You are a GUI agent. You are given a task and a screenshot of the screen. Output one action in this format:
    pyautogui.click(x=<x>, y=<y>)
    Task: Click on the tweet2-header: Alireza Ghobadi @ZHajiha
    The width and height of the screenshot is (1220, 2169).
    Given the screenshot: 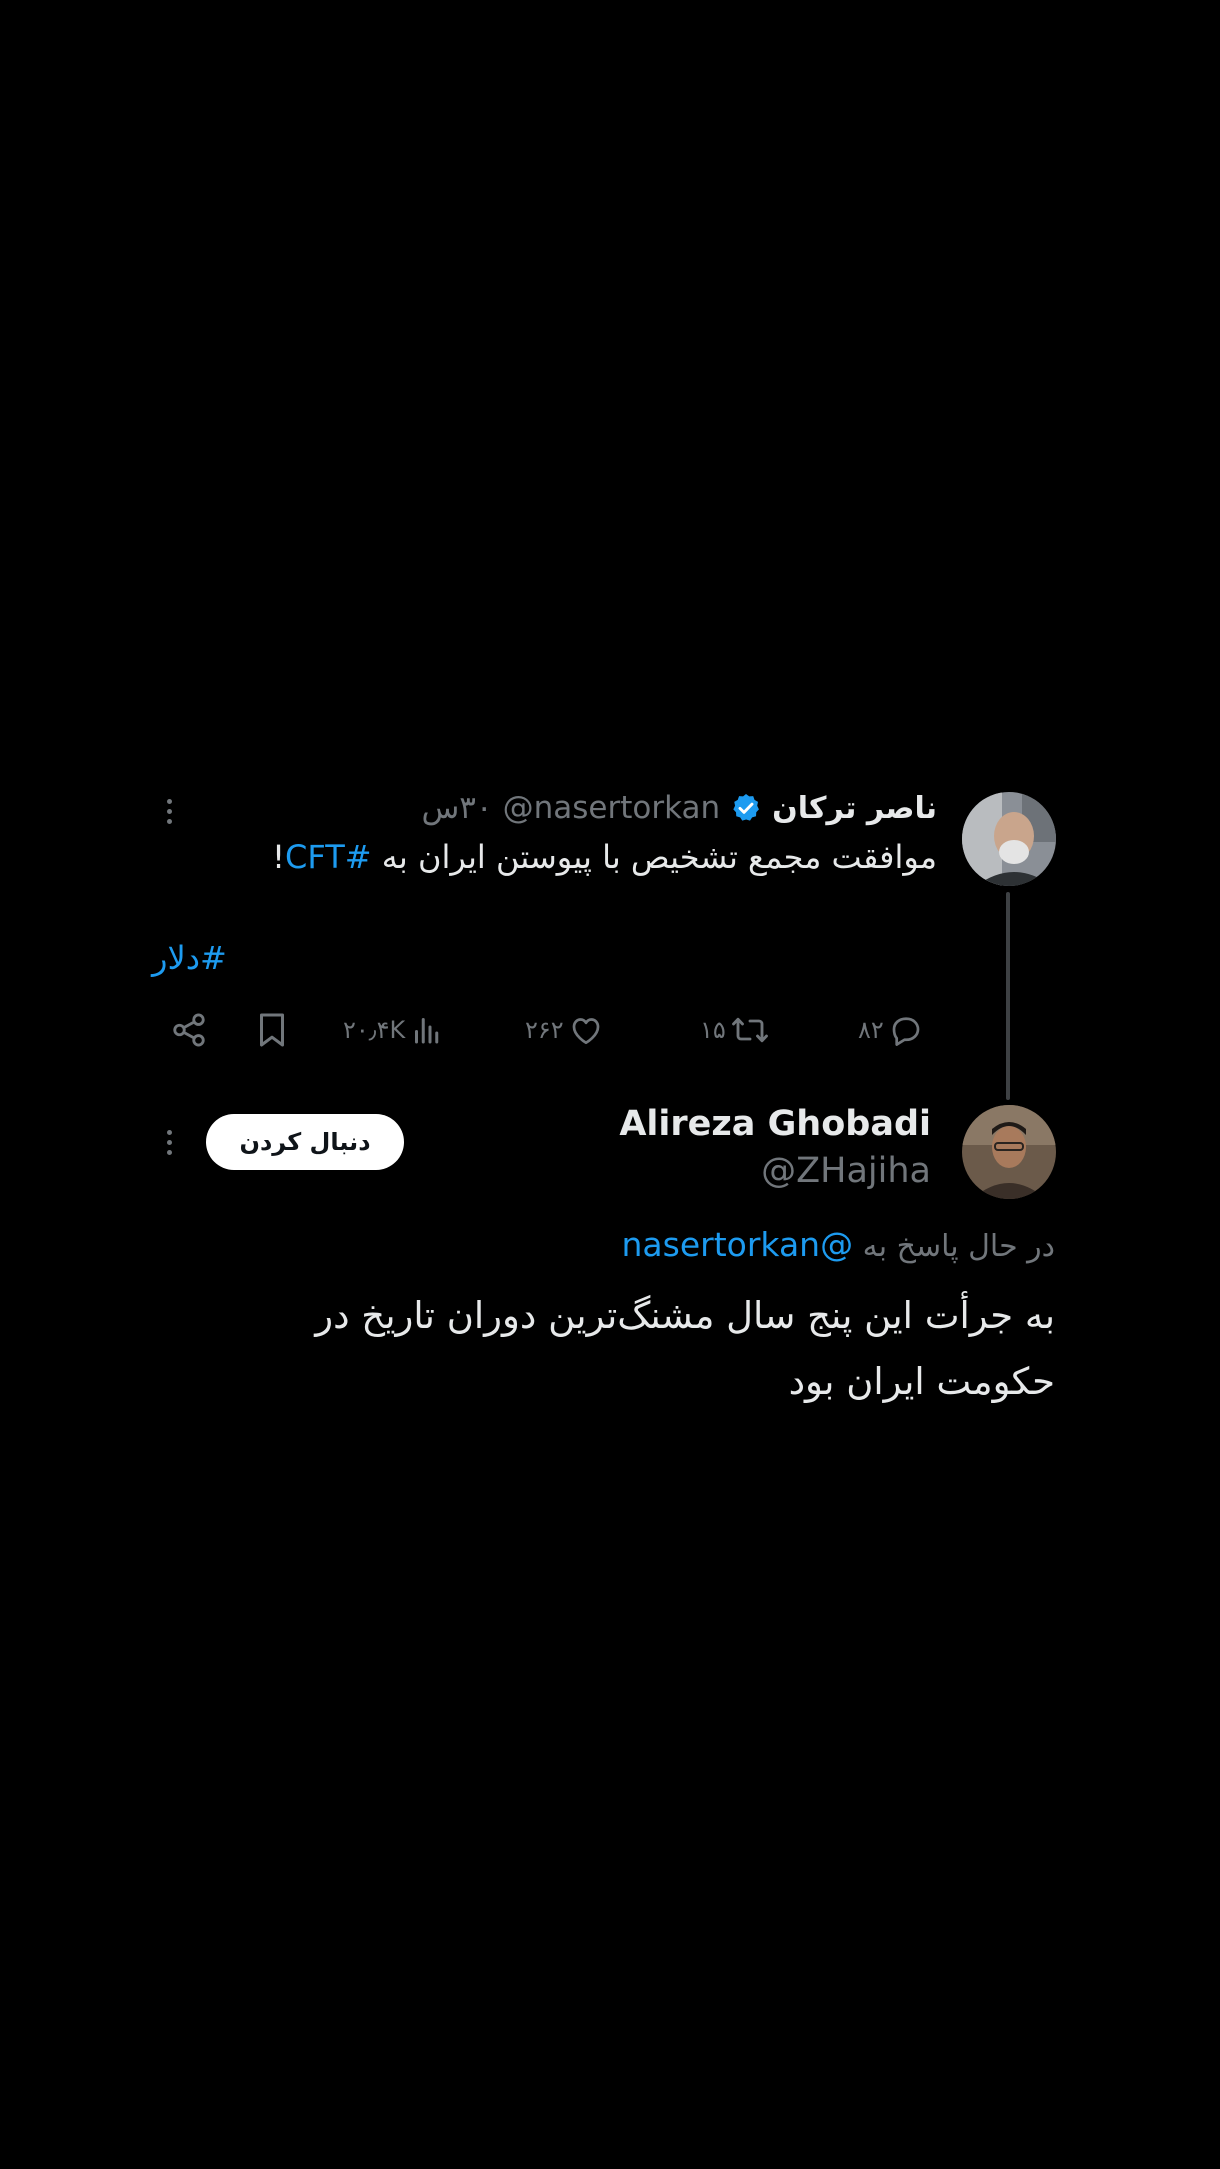 What is the action you would take?
    pyautogui.click(x=775, y=1147)
    